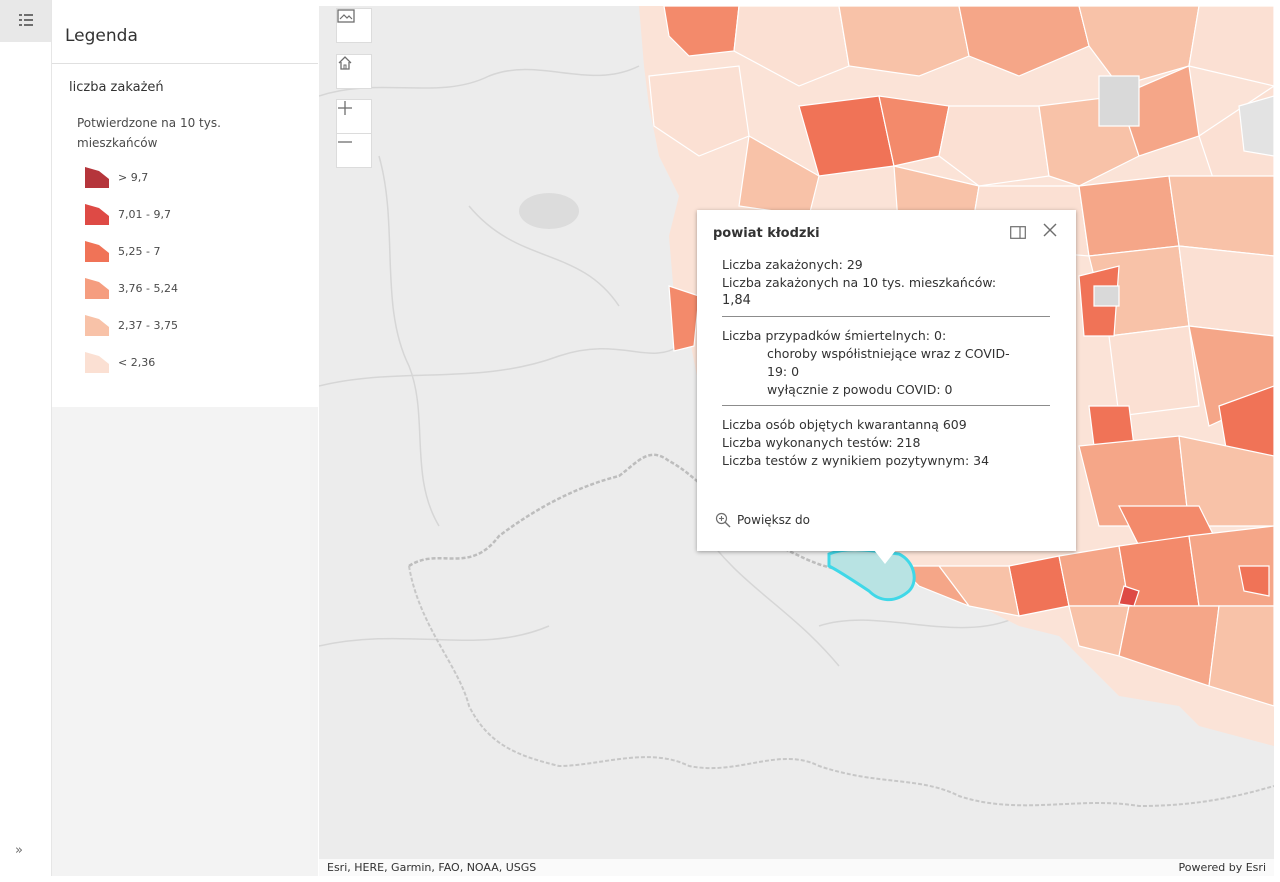  I want to click on close-button, so click(1050, 232).